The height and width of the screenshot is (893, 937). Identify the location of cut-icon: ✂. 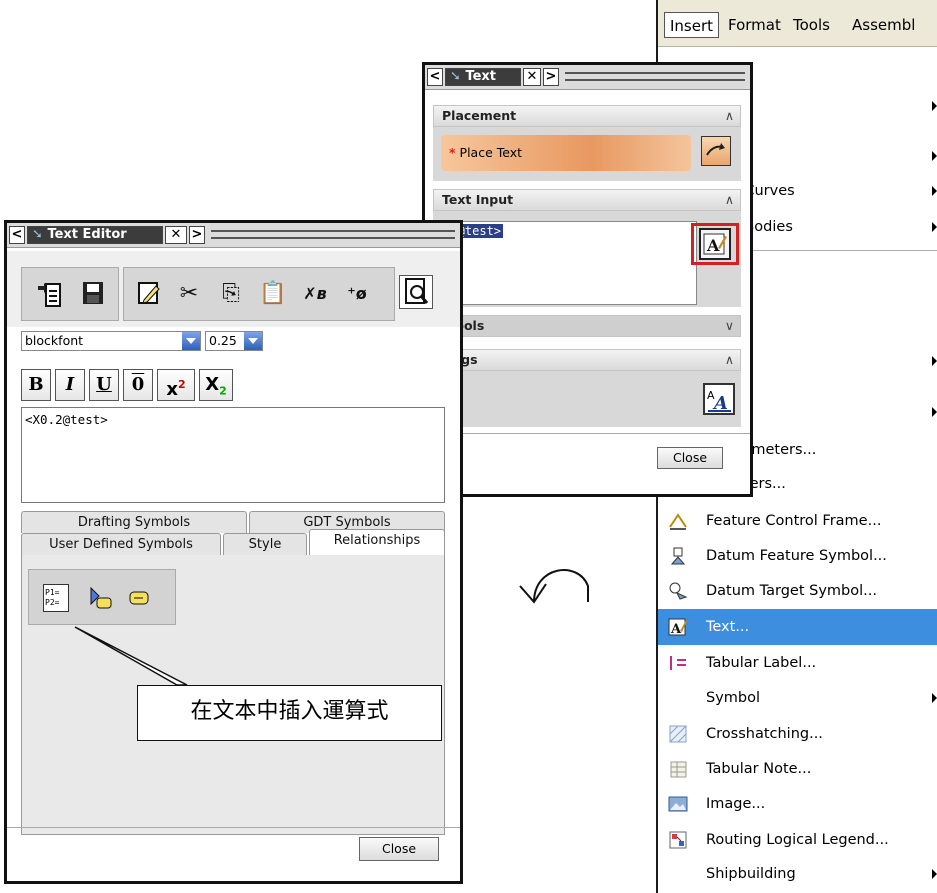
(189, 294).